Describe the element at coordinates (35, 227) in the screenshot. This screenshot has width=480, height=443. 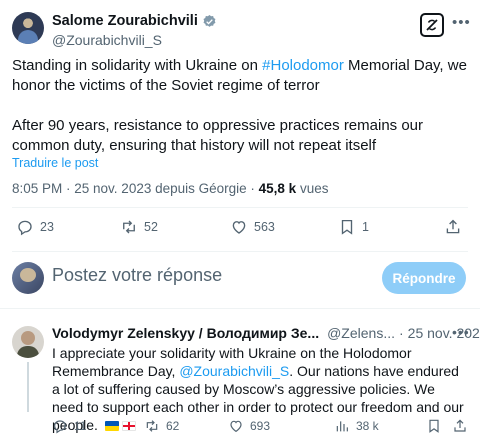
I see `reply-button: 23` at that location.